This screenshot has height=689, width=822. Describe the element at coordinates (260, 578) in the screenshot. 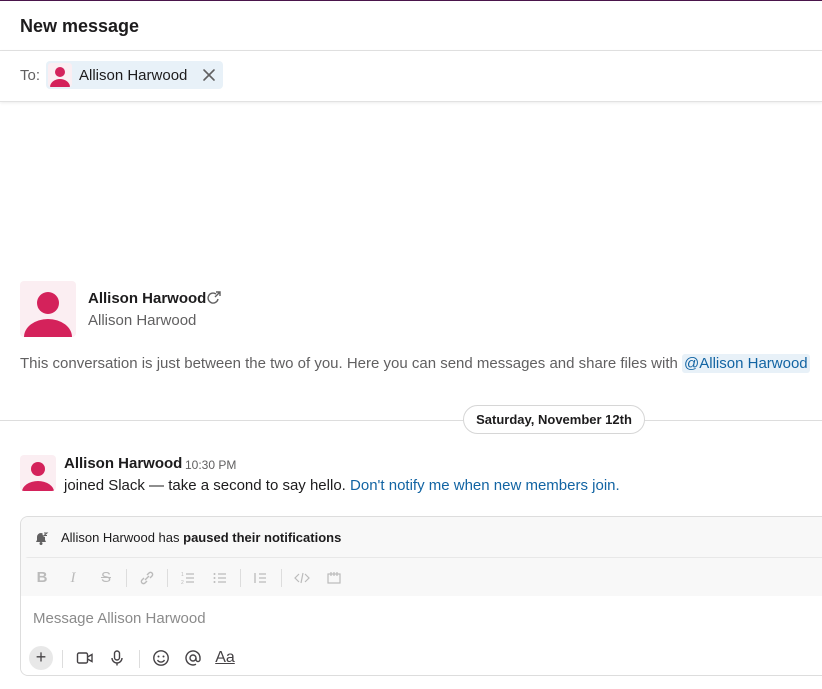

I see `blockquote-icon` at that location.